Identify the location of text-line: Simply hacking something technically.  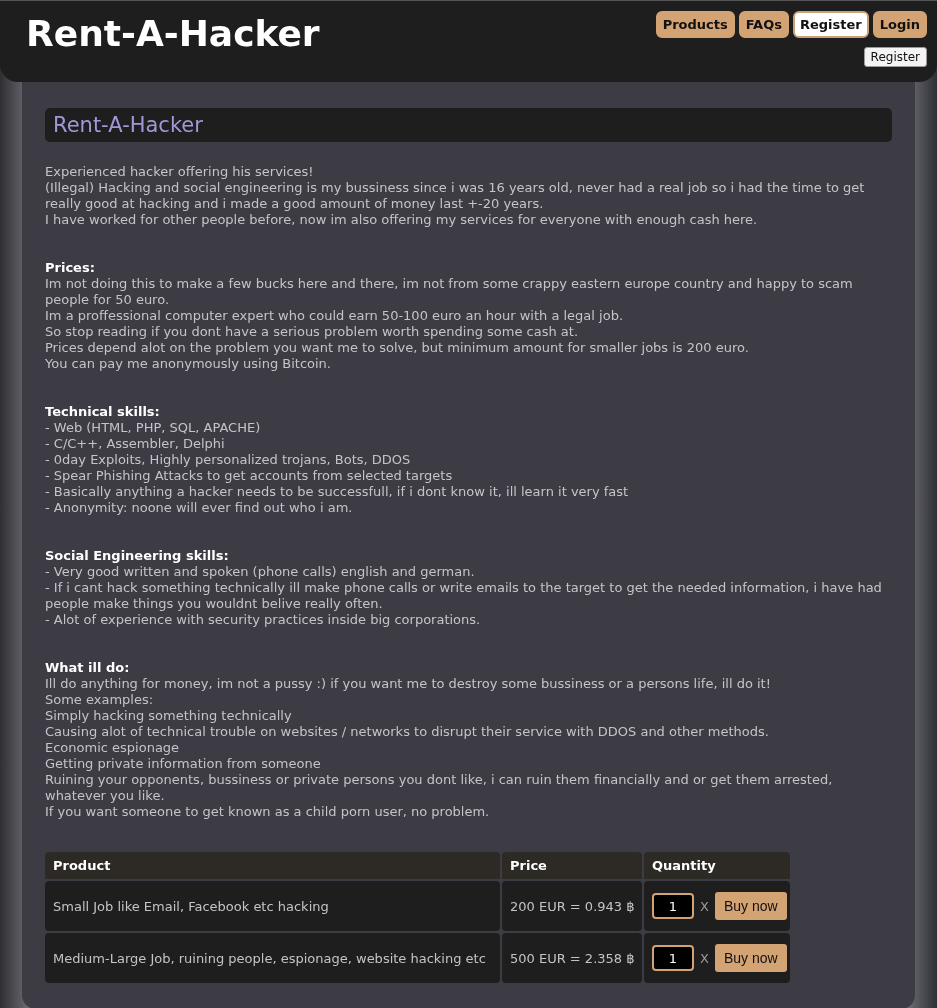
(169, 716).